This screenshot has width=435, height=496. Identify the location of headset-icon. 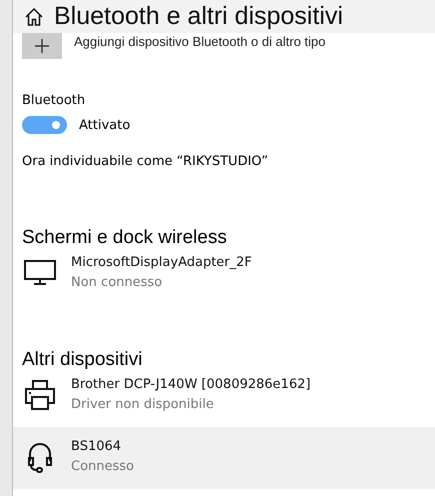
(40, 457).